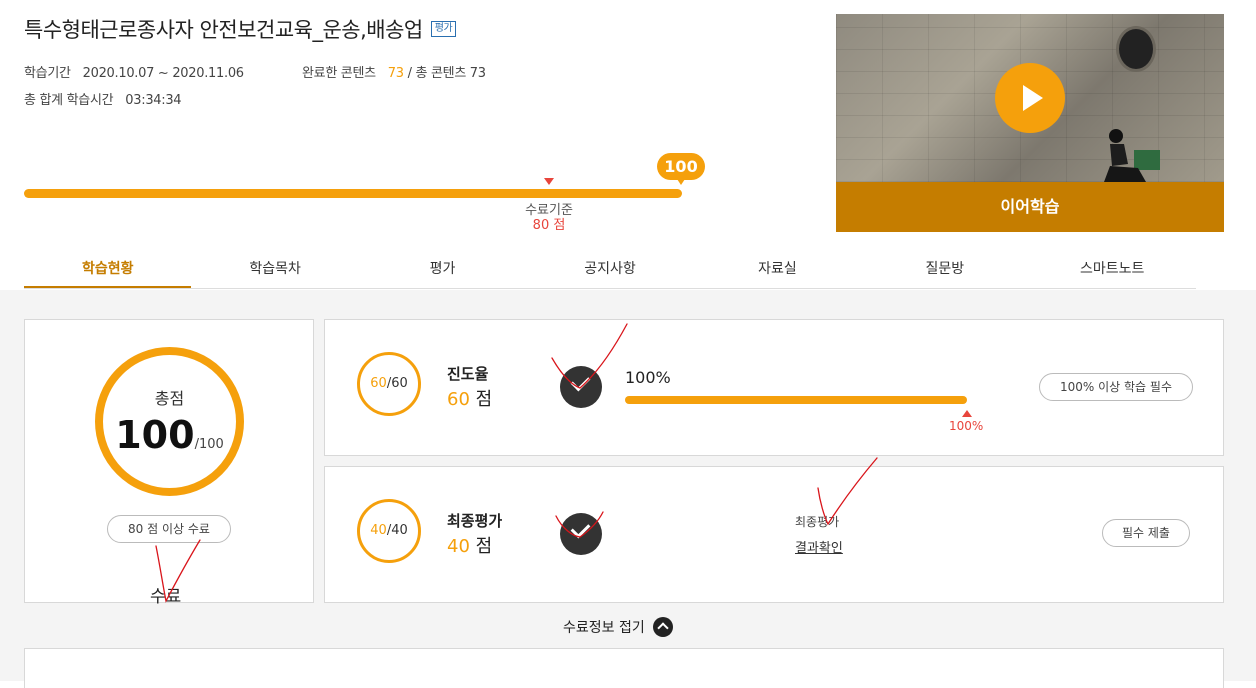  Describe the element at coordinates (397, 383) in the screenshot. I see `progress-score-max: /60` at that location.